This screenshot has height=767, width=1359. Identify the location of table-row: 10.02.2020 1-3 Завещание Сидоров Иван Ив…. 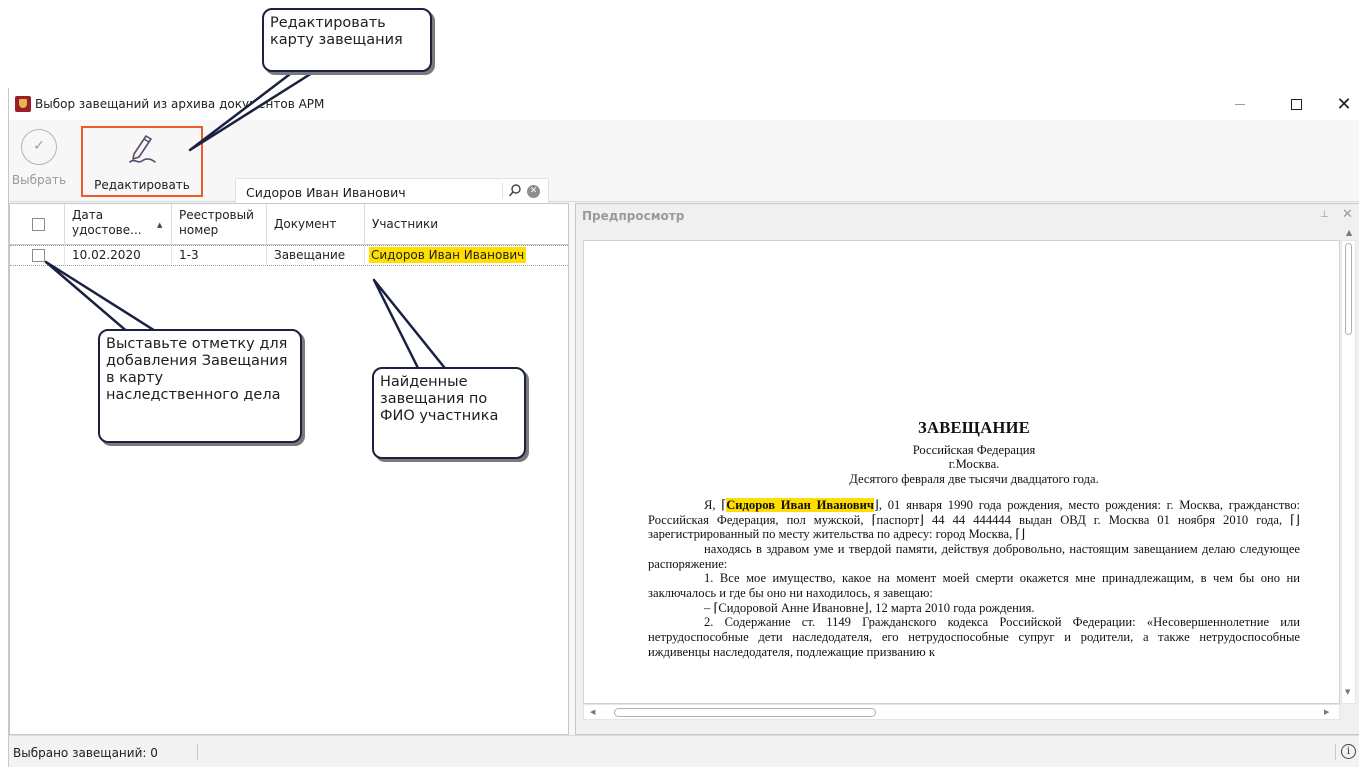
(289, 255).